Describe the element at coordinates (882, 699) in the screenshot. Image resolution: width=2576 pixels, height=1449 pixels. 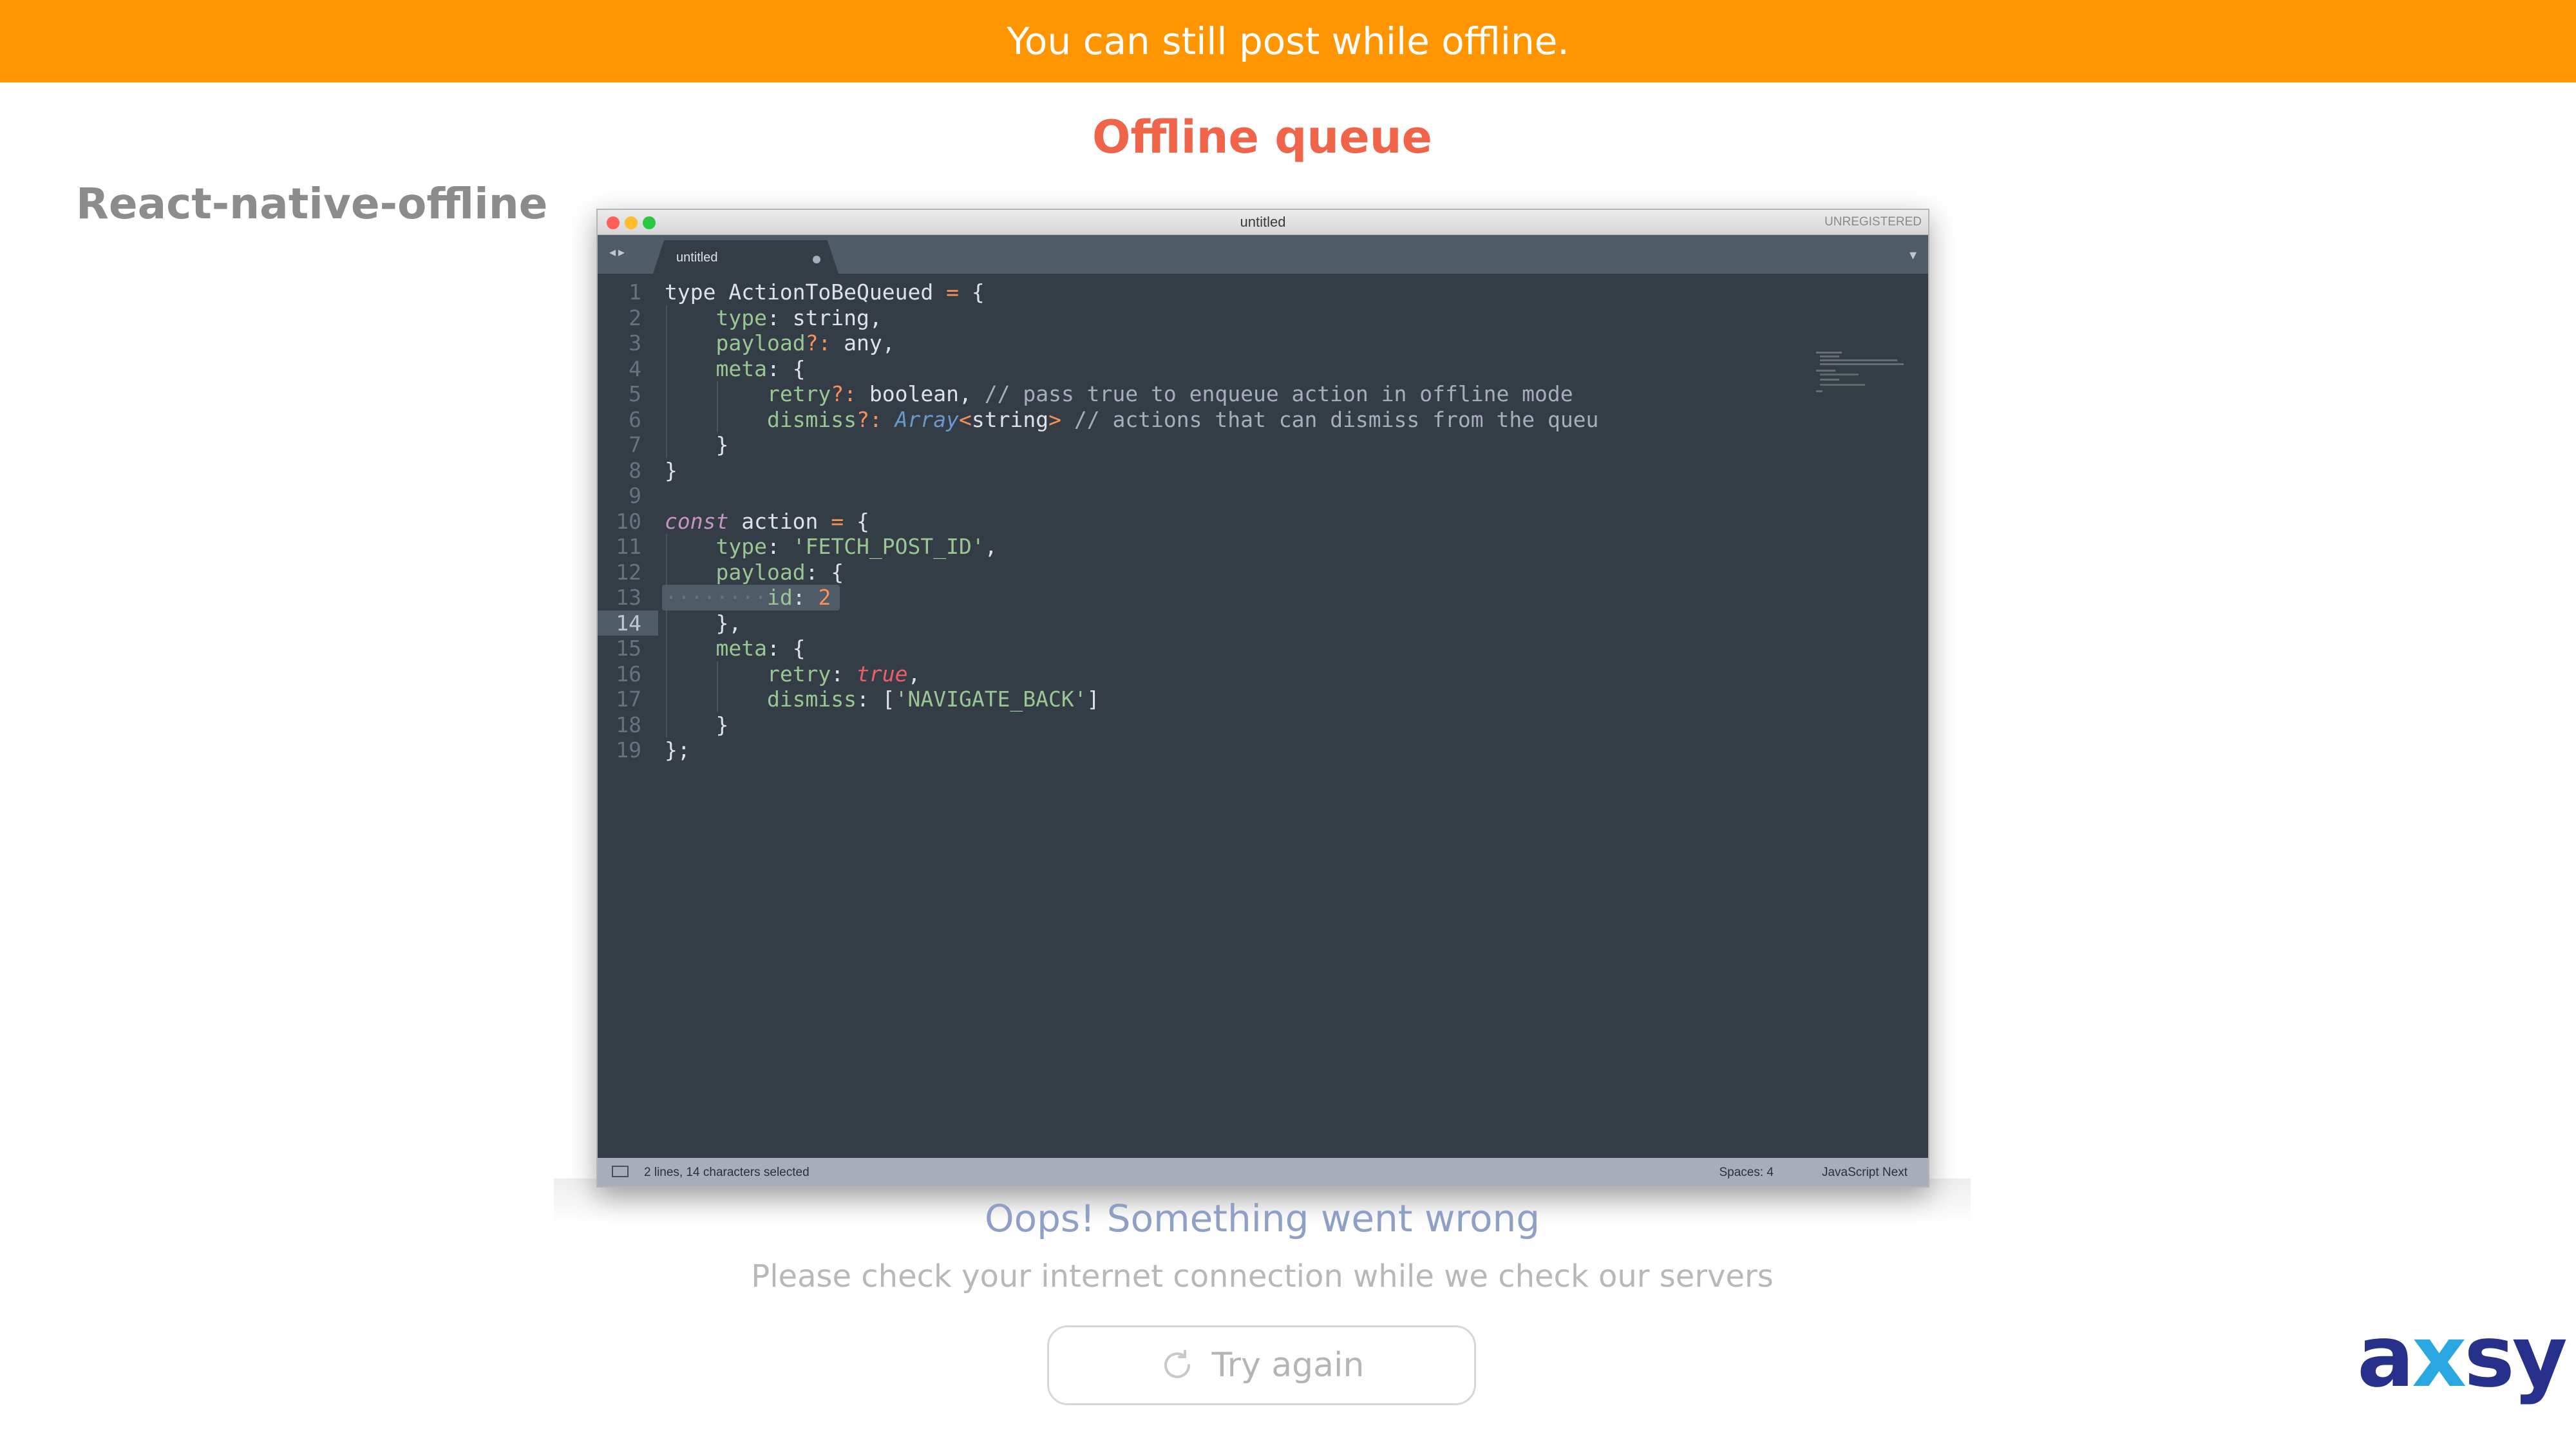
I see `code-text: dismiss: ['NAVIGATE_BACK']` at that location.